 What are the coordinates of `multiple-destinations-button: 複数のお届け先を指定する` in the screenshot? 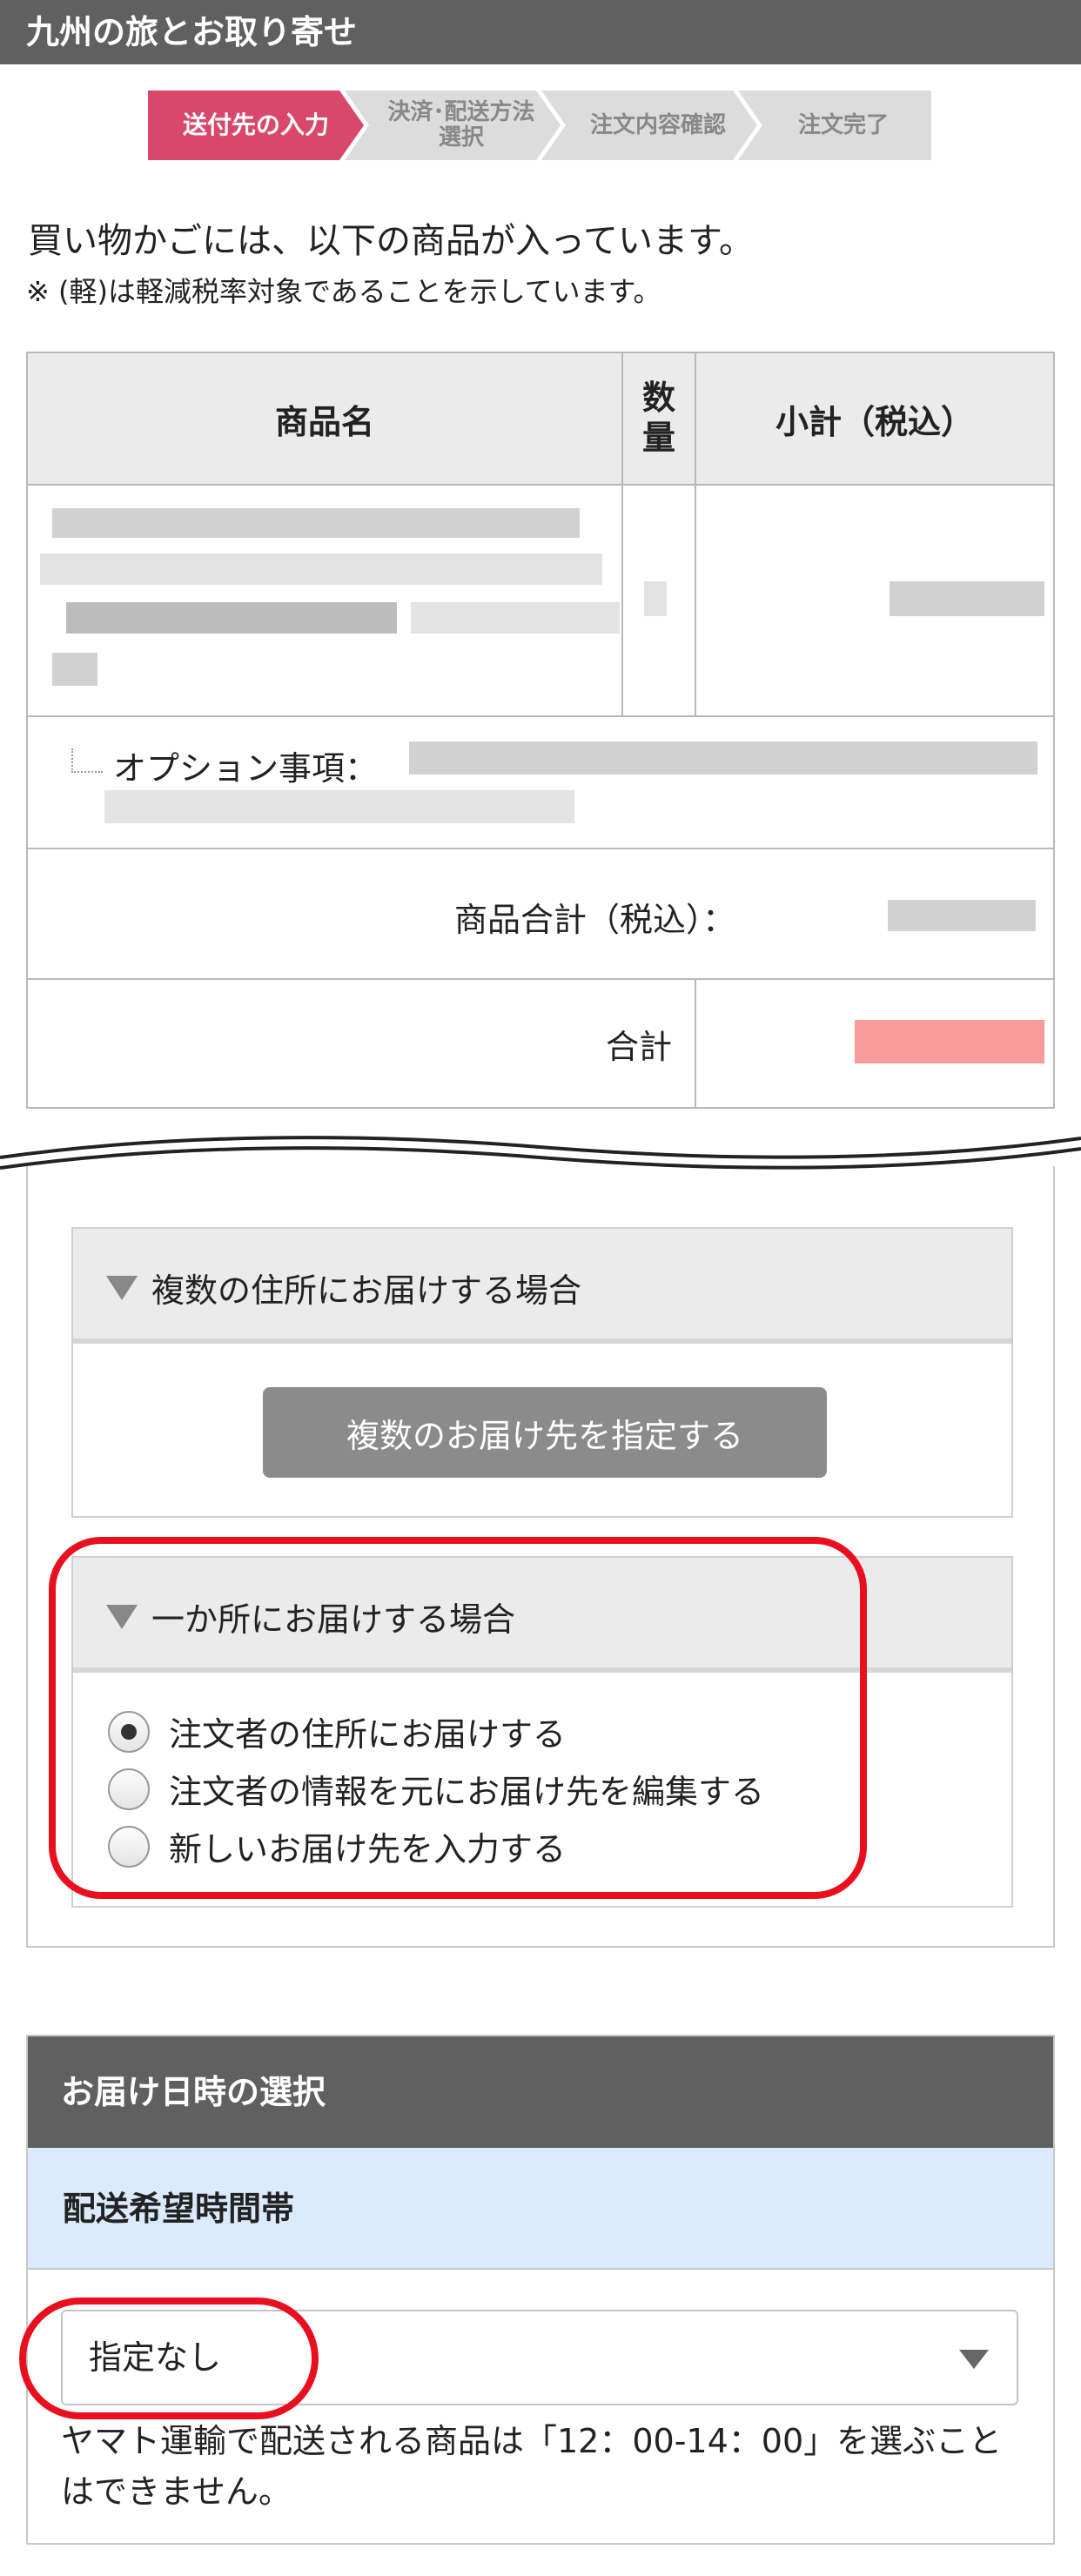 It's located at (545, 1432).